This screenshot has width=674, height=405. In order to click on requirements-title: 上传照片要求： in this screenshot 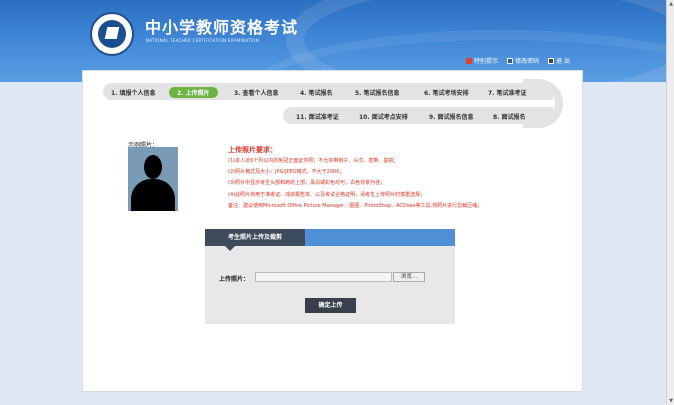, I will do `click(252, 150)`.